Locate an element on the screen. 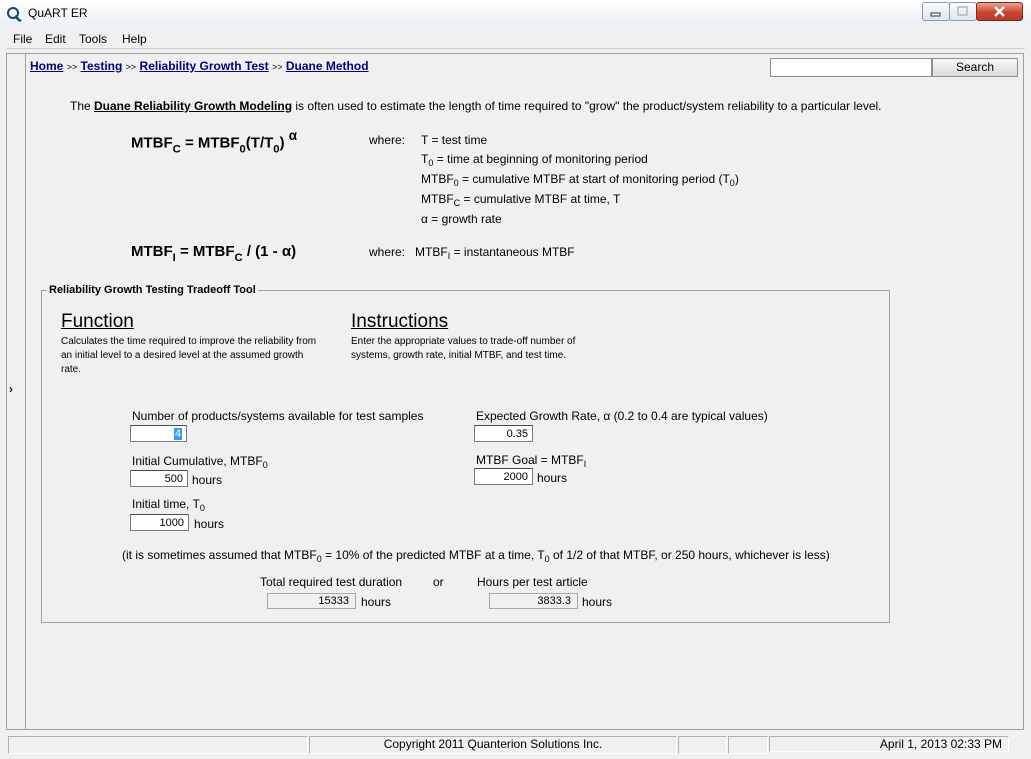 The image size is (1031, 759). menu-bar is located at coordinates (515, 39).